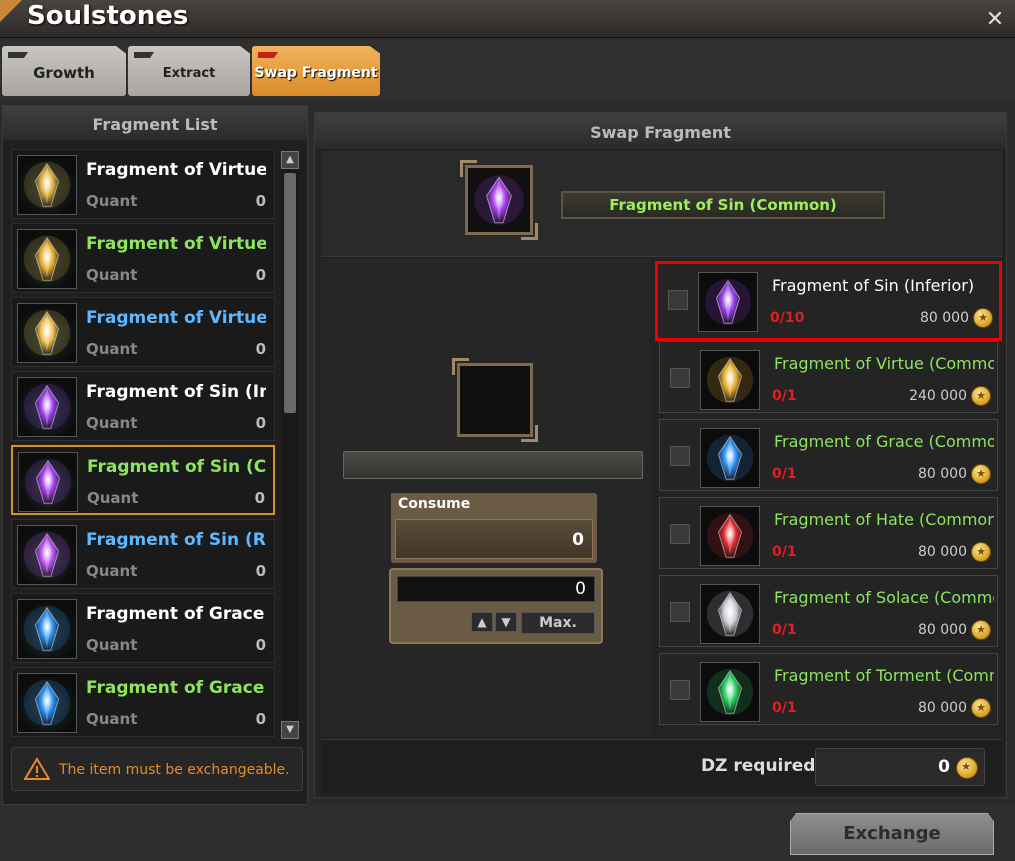  Describe the element at coordinates (290, 730) in the screenshot. I see `scroll-down-icon: ▼` at that location.